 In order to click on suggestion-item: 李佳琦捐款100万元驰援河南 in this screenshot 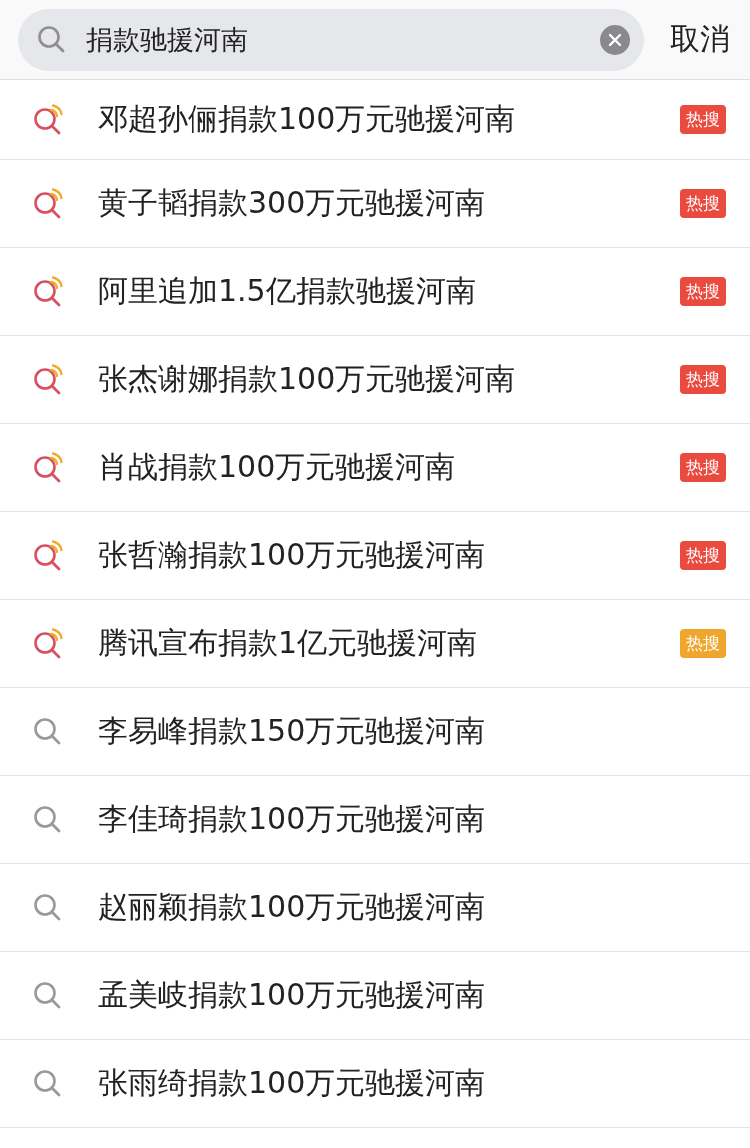, I will do `click(375, 820)`.